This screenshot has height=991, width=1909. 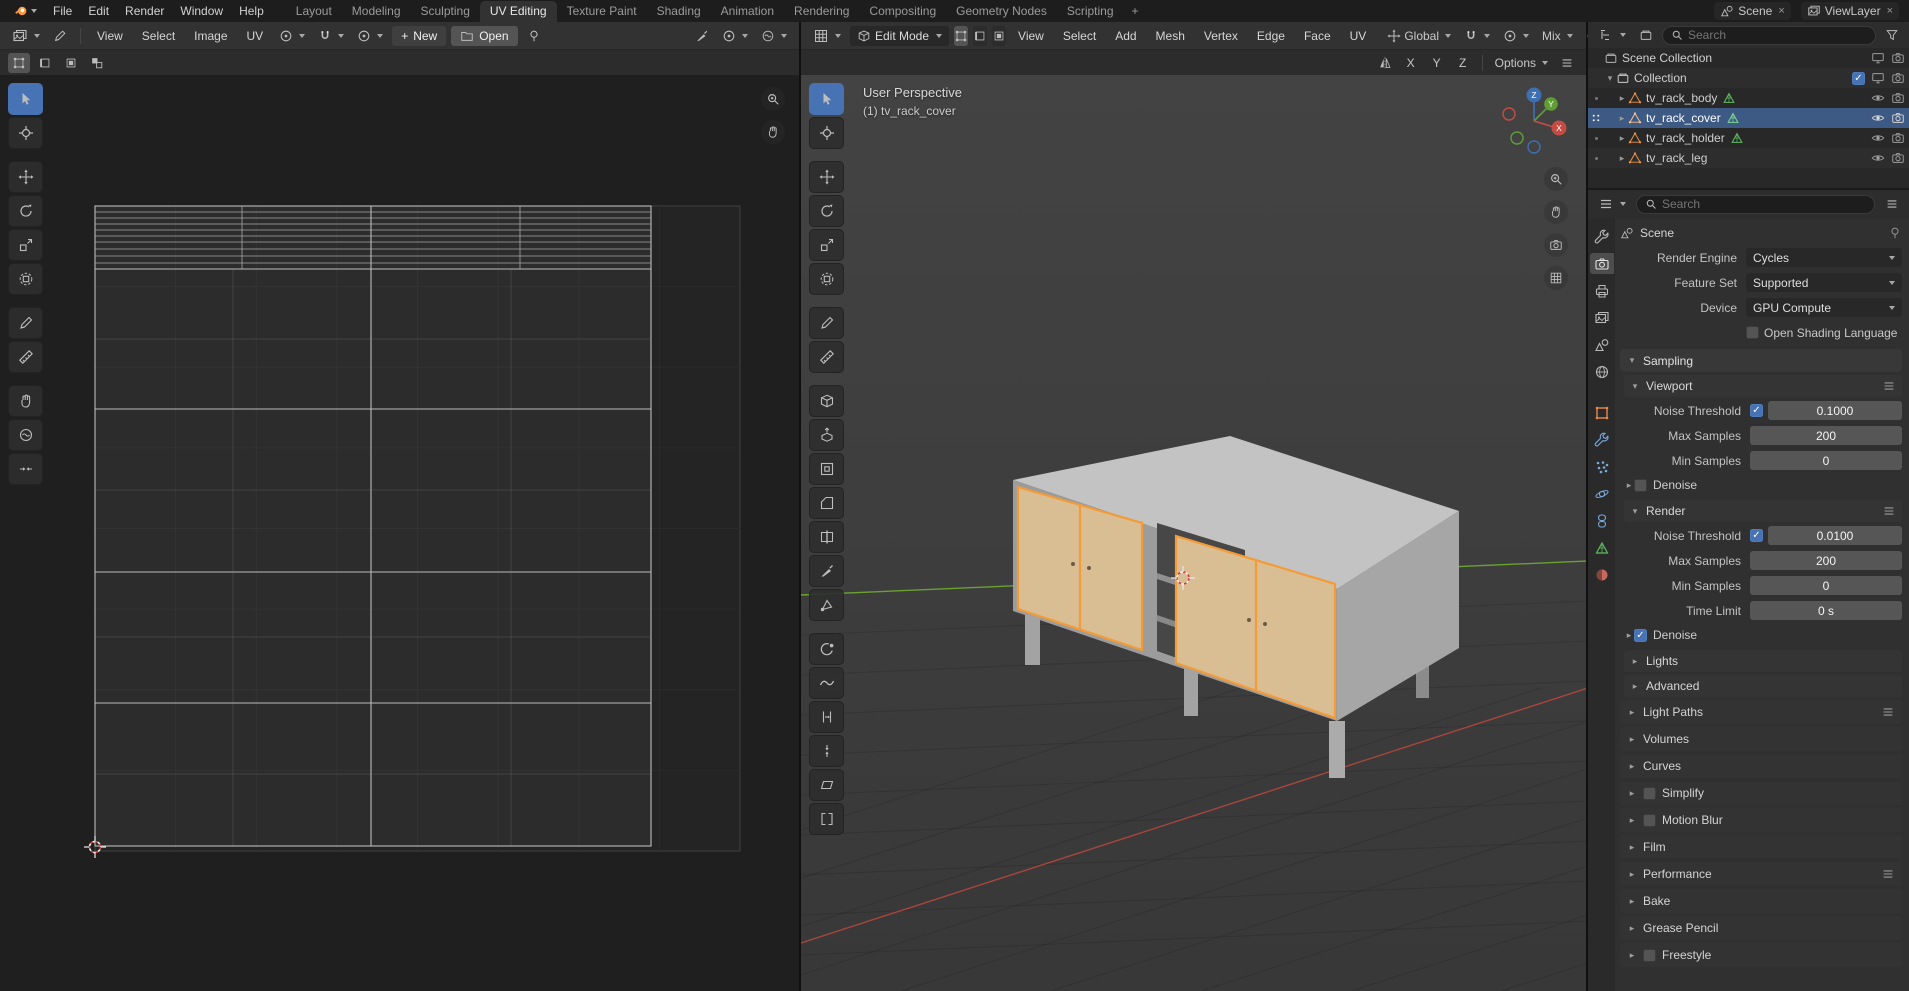 I want to click on snap-toggle, so click(x=1477, y=36).